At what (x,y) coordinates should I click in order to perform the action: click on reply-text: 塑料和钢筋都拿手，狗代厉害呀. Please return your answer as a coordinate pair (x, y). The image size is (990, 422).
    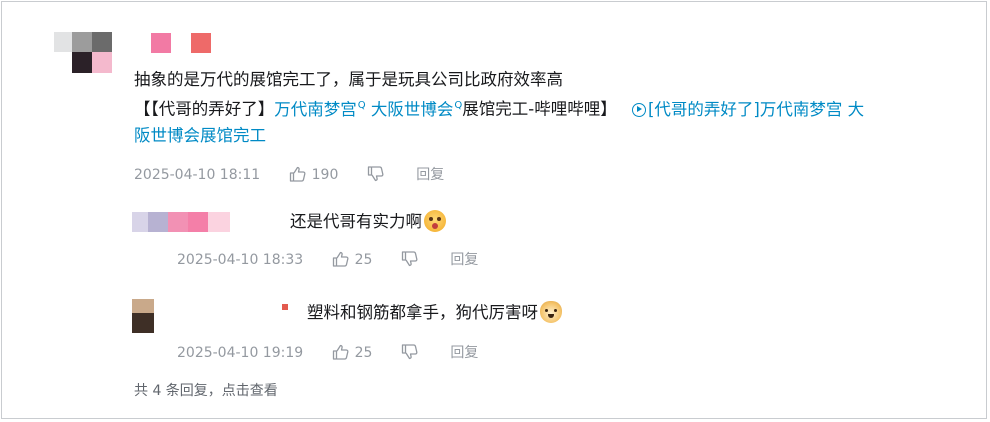
    Looking at the image, I should click on (422, 312).